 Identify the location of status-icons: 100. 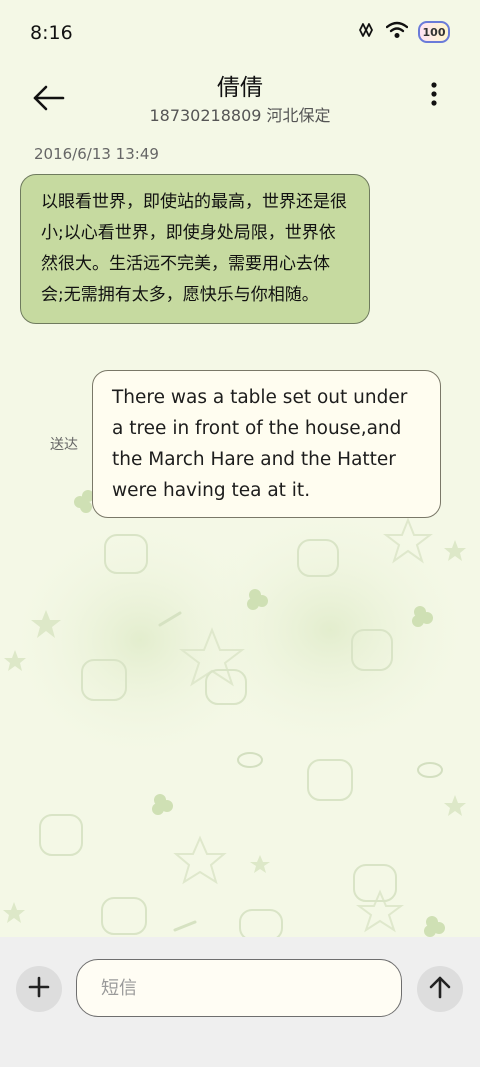
(403, 32).